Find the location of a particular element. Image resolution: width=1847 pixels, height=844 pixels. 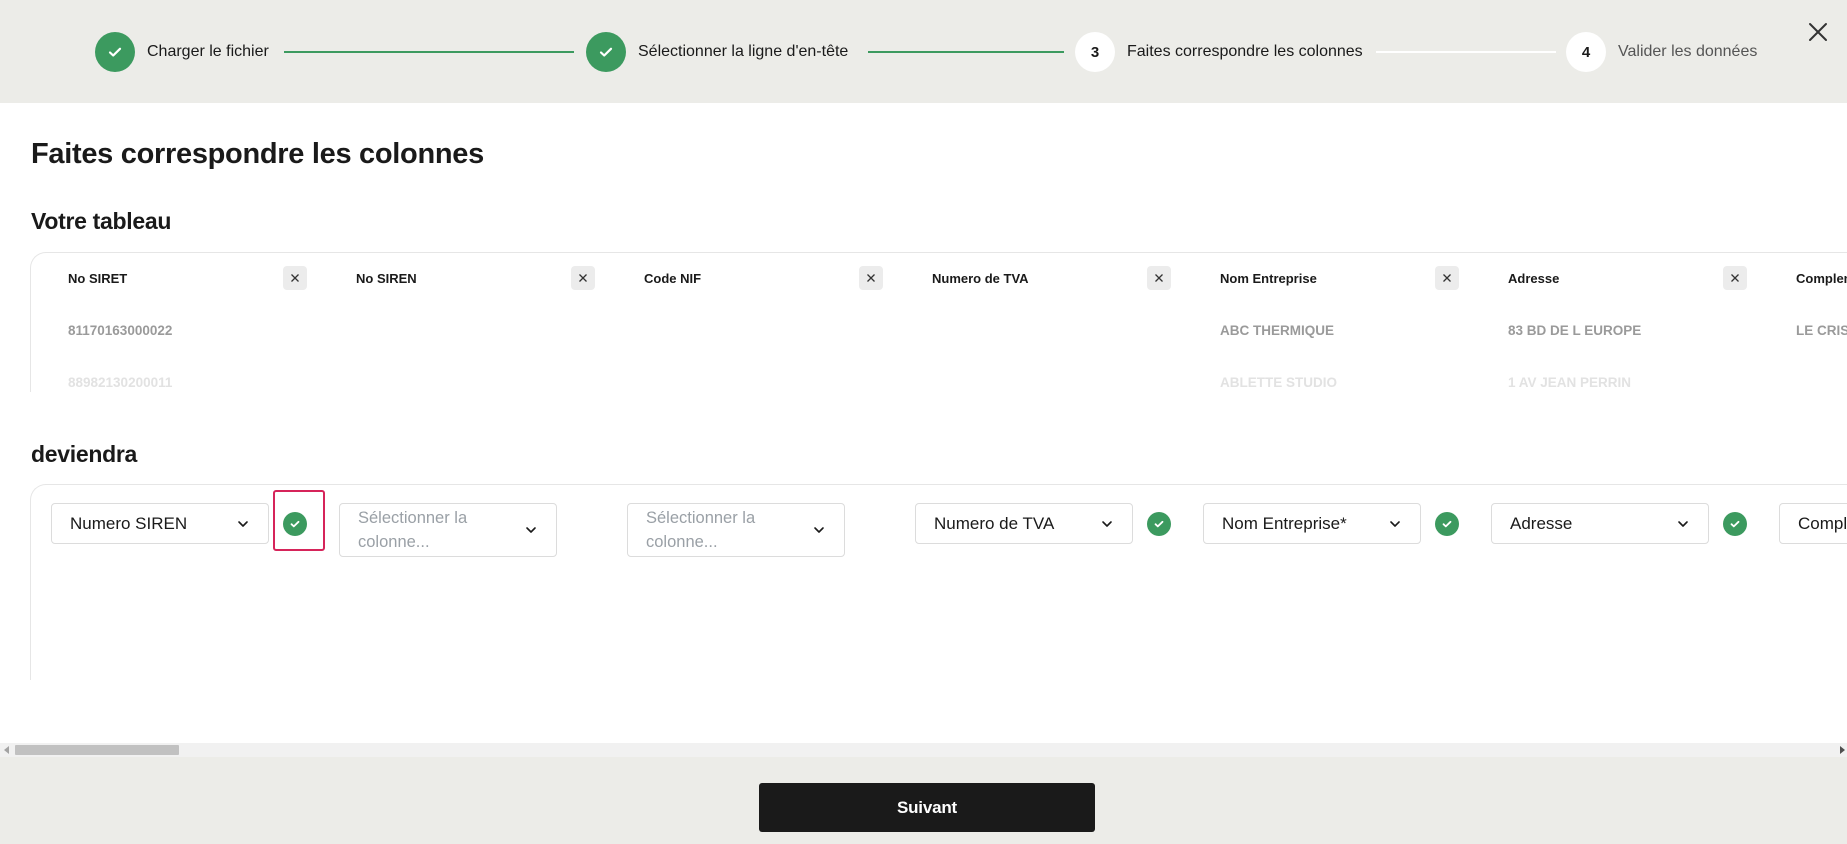

table-cell: 83 BD DE L EUROPE is located at coordinates (1575, 330).